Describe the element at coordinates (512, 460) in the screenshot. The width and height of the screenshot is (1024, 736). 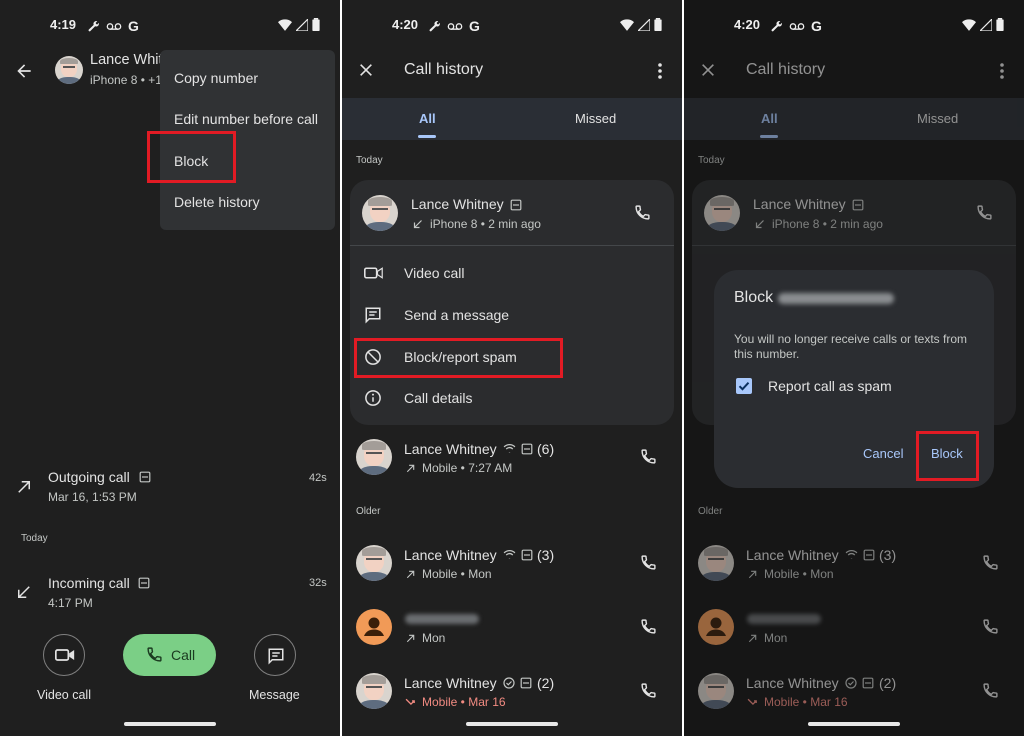
I see `list-item: Lance Whitney (6) Mobile • 7:27 AM` at that location.